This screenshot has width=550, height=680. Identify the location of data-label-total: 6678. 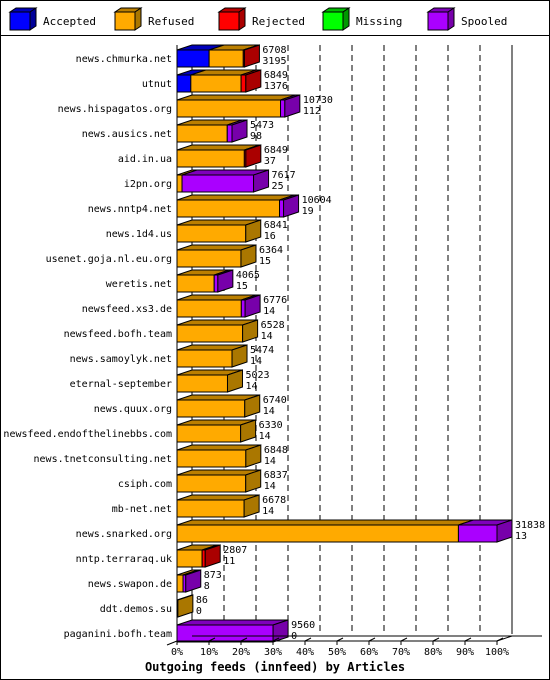
(274, 500).